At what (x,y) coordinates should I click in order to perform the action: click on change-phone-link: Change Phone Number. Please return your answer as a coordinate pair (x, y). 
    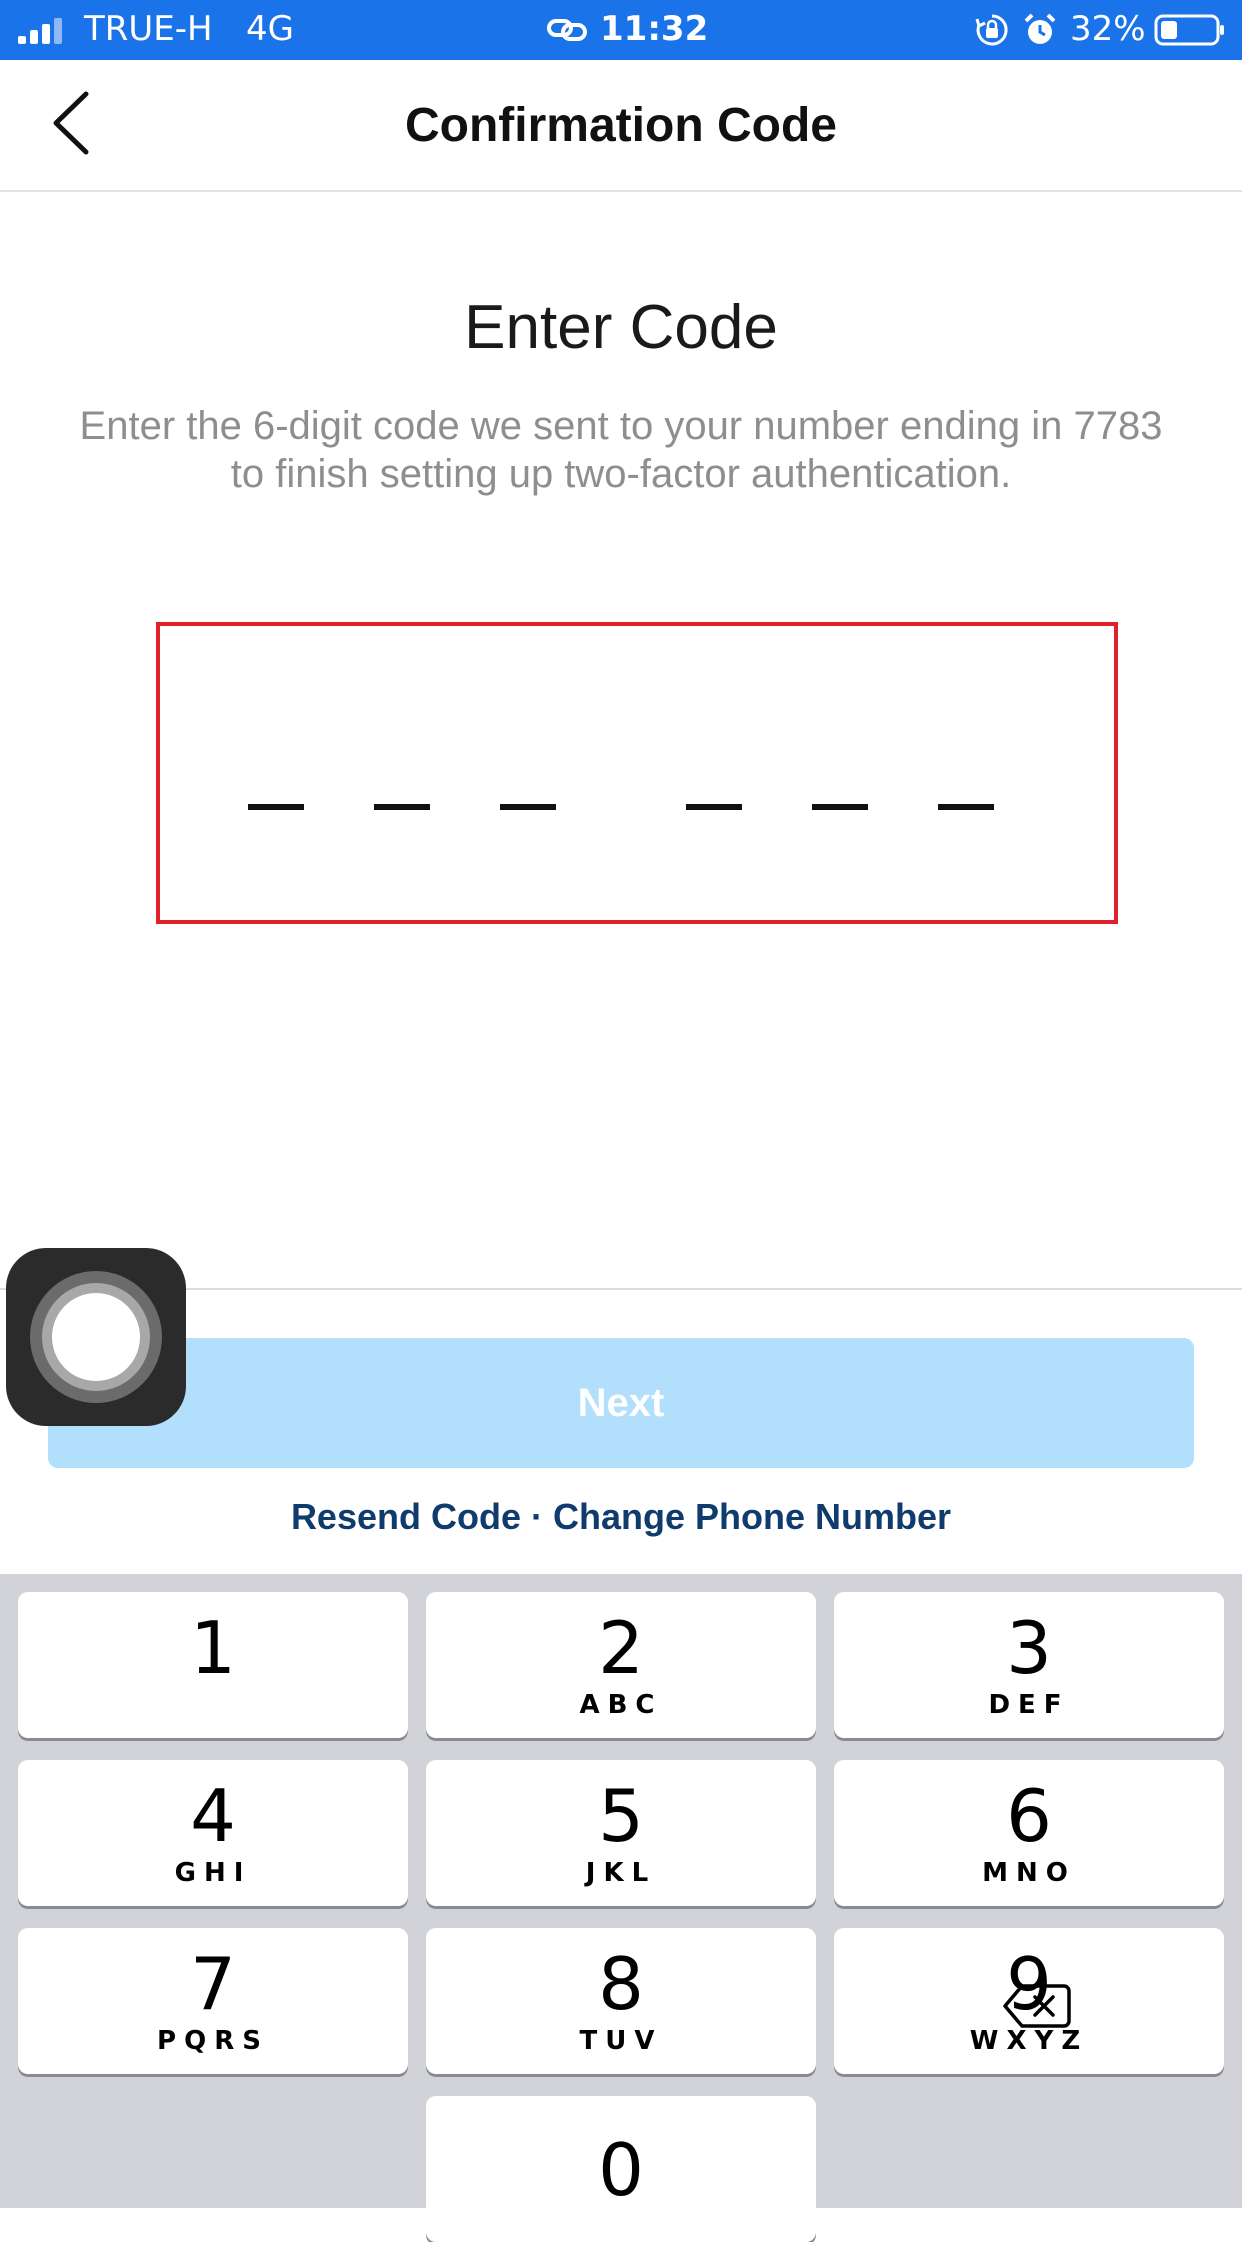
    Looking at the image, I should click on (752, 1516).